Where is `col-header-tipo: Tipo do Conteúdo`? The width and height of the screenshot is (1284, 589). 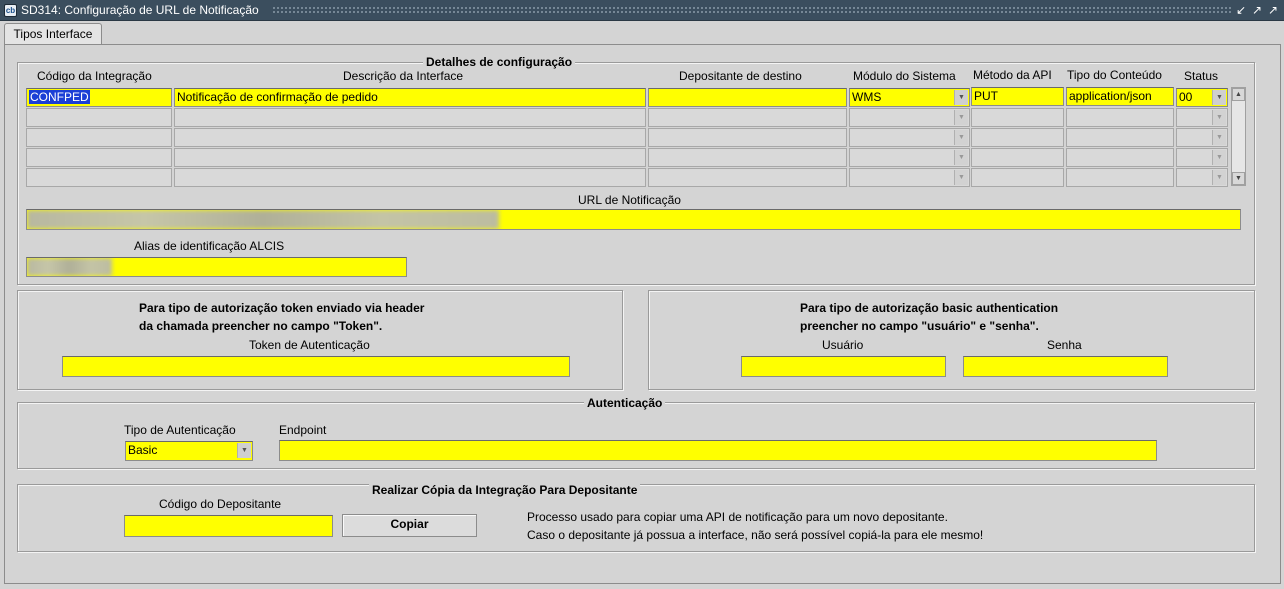 col-header-tipo: Tipo do Conteúdo is located at coordinates (1114, 75).